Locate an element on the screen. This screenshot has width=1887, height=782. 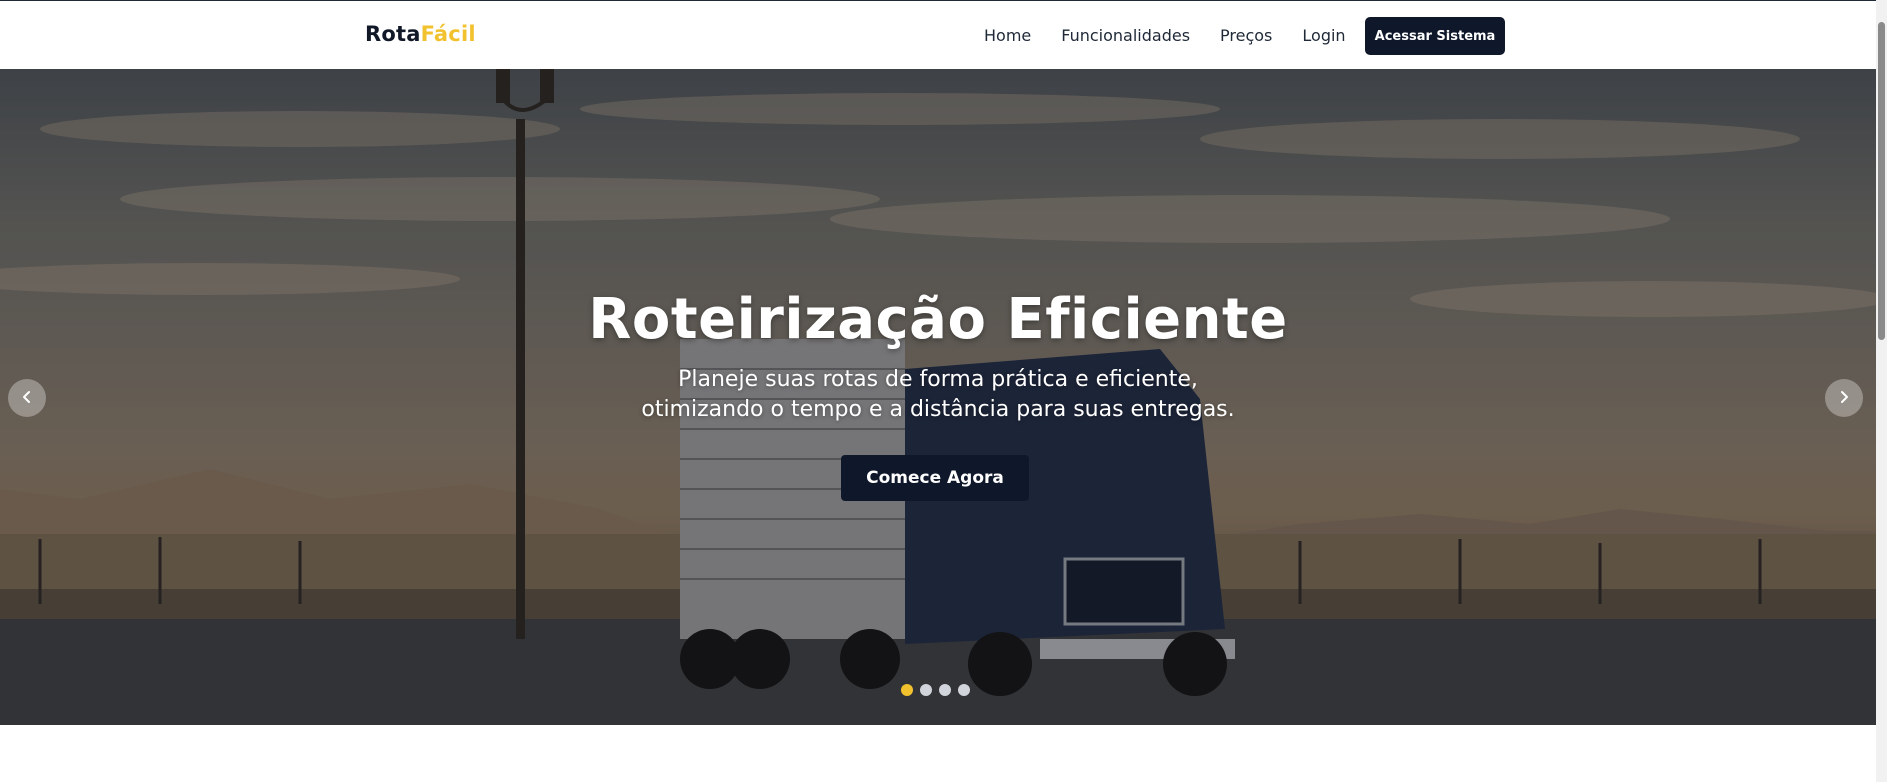
carousel-indicators is located at coordinates (935, 690).